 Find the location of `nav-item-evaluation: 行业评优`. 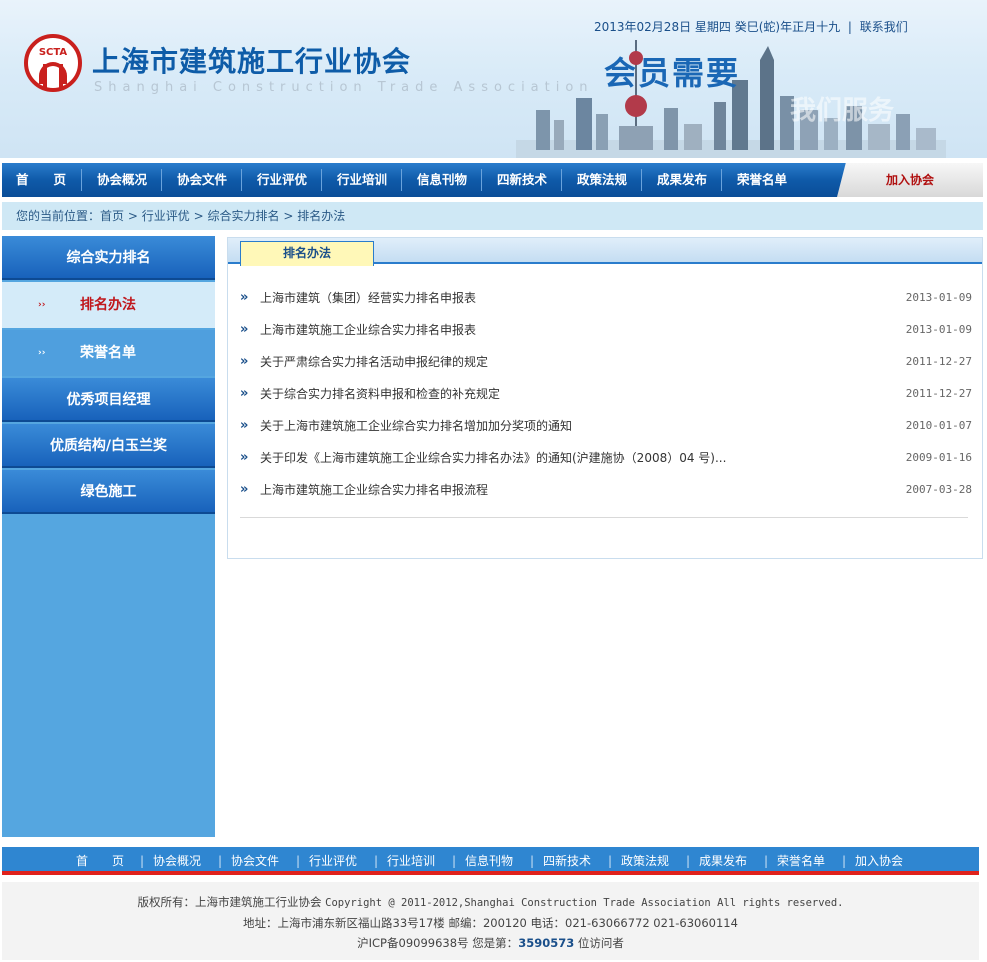

nav-item-evaluation: 行业评优 is located at coordinates (282, 180).